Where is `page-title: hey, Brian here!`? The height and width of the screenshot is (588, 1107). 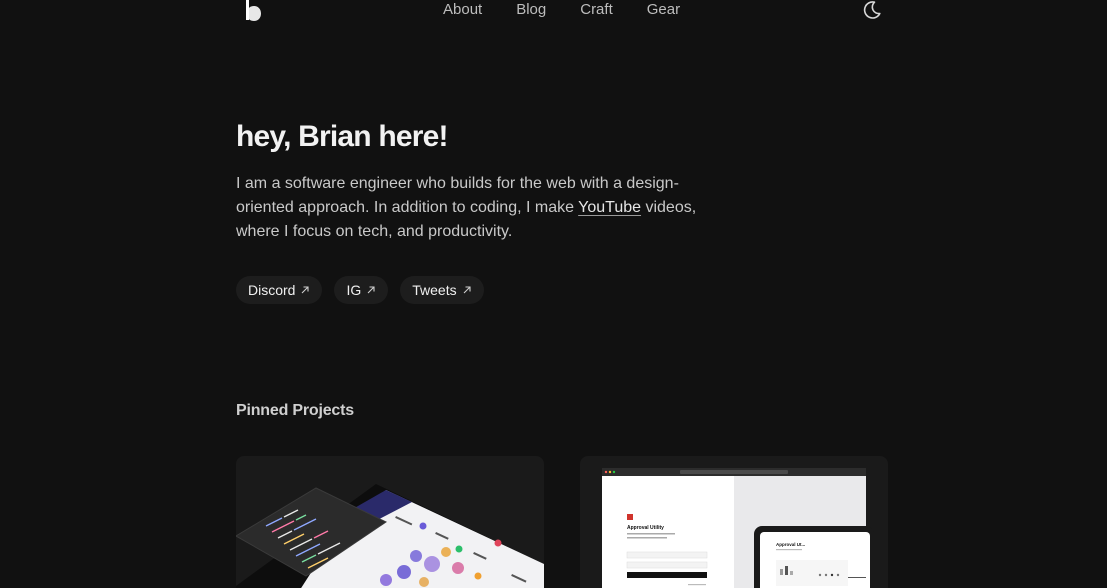
page-title: hey, Brian here! is located at coordinates (342, 136).